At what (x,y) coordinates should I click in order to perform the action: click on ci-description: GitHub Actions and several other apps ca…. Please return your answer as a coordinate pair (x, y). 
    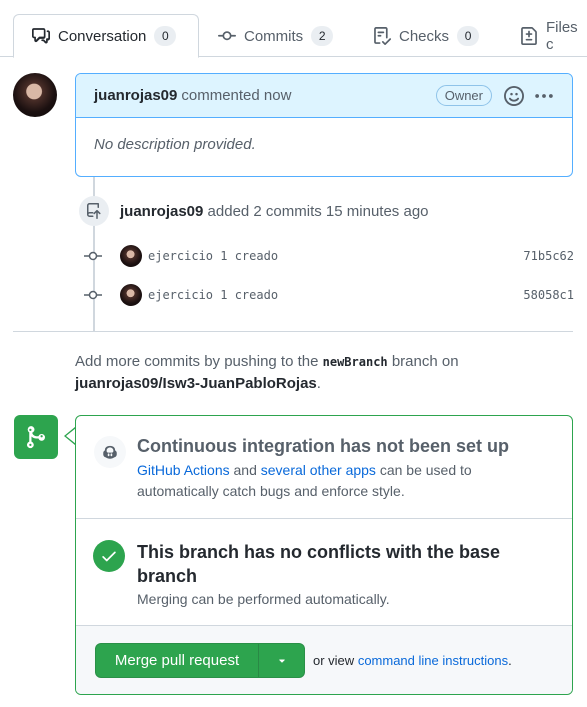
    Looking at the image, I should click on (347, 481).